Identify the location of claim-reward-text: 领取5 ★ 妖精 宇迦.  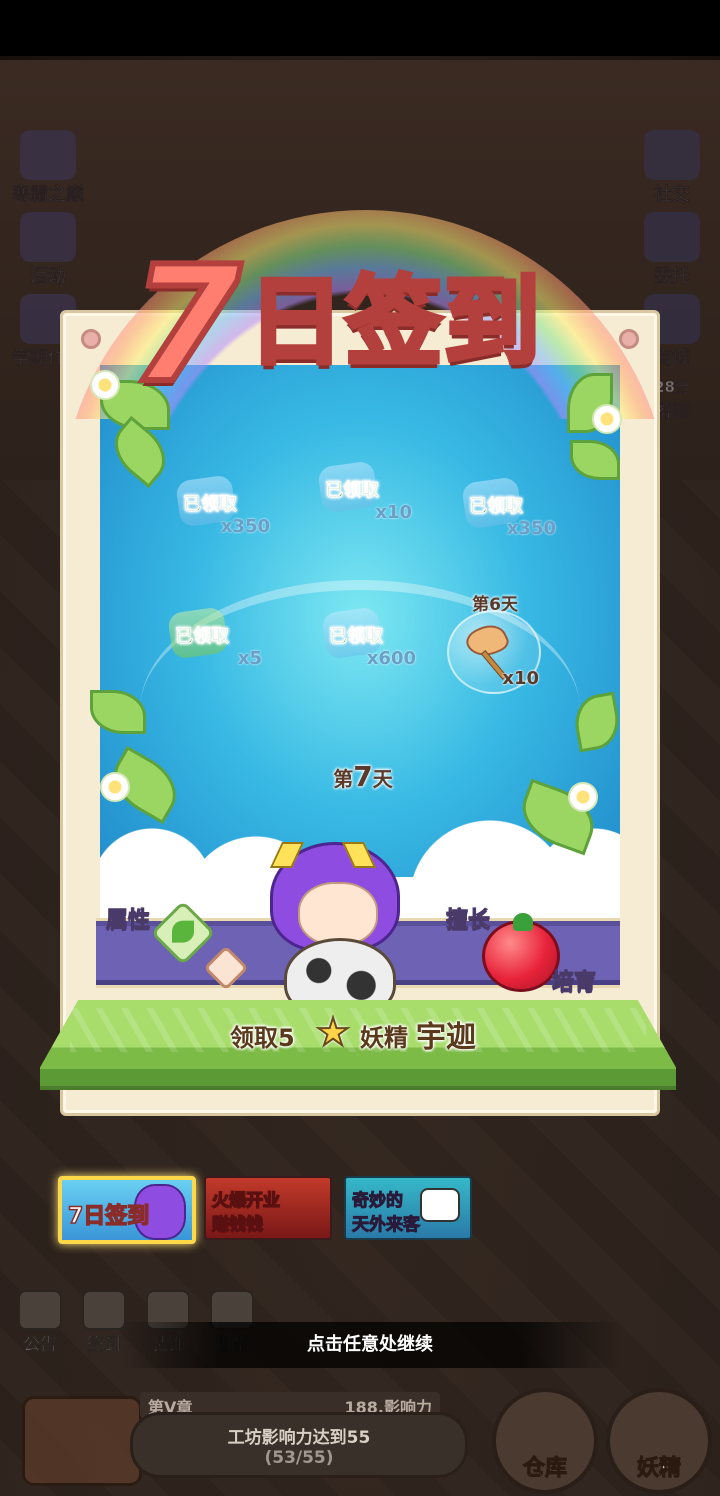
(365, 1032).